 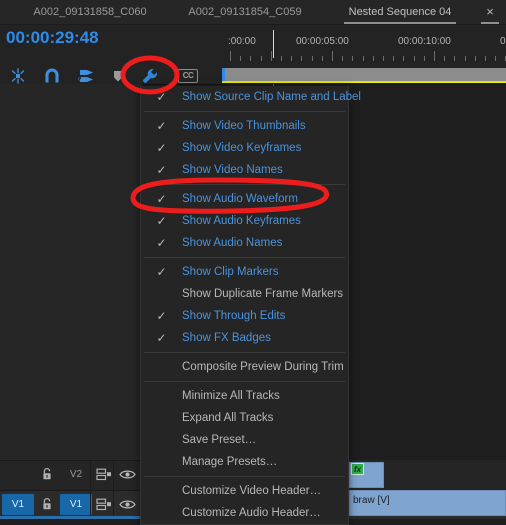 I want to click on menu-item-label: Show Clip Markers, so click(x=230, y=272).